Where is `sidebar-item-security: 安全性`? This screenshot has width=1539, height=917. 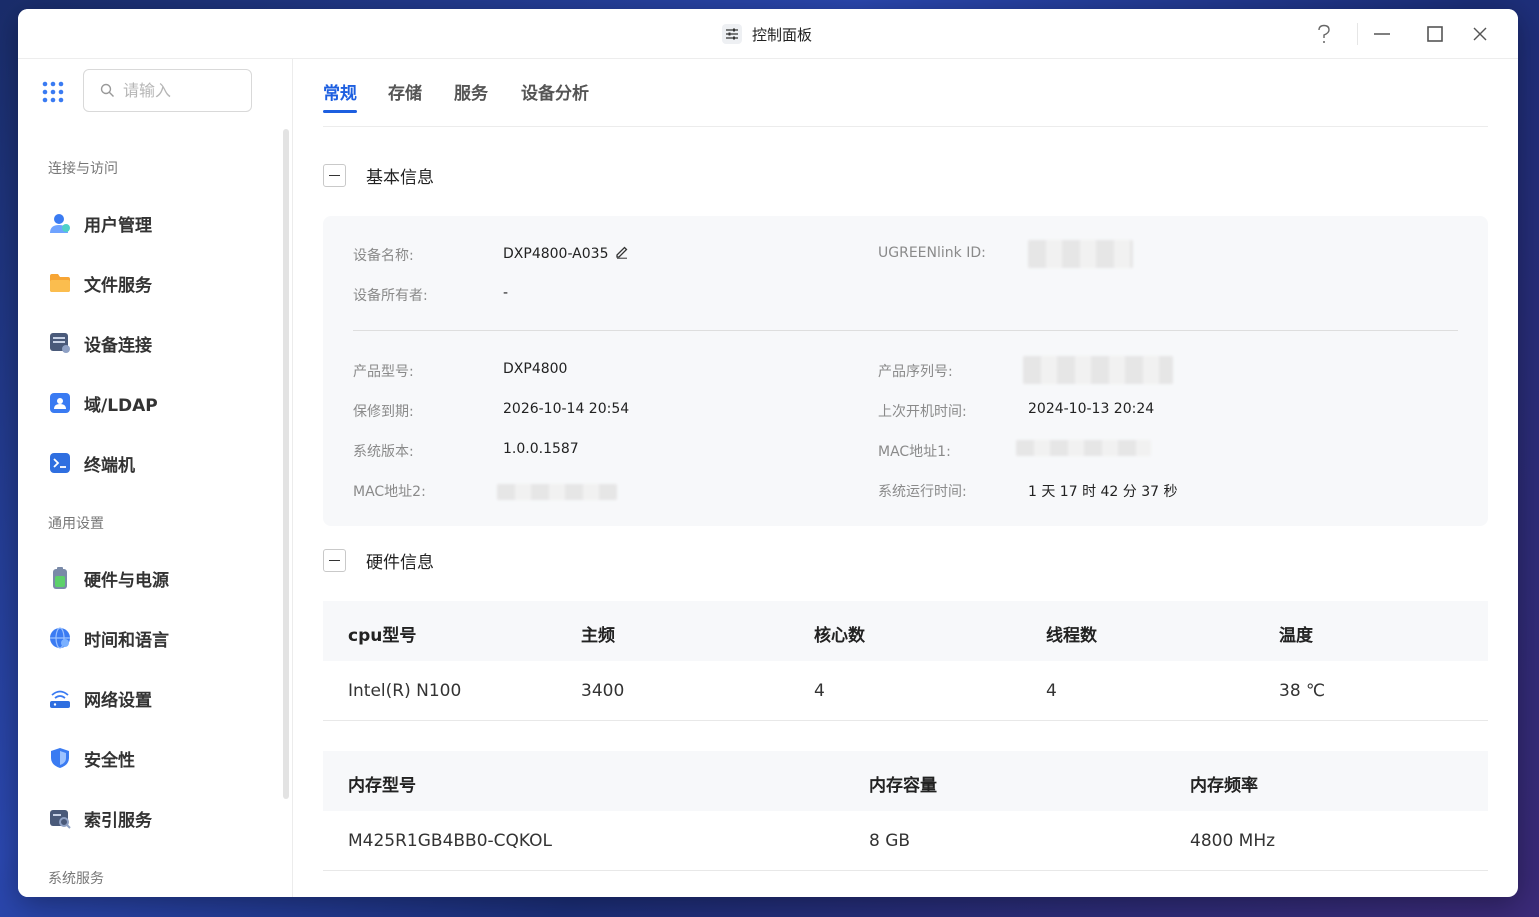
sidebar-item-security: 安全性 is located at coordinates (160, 758).